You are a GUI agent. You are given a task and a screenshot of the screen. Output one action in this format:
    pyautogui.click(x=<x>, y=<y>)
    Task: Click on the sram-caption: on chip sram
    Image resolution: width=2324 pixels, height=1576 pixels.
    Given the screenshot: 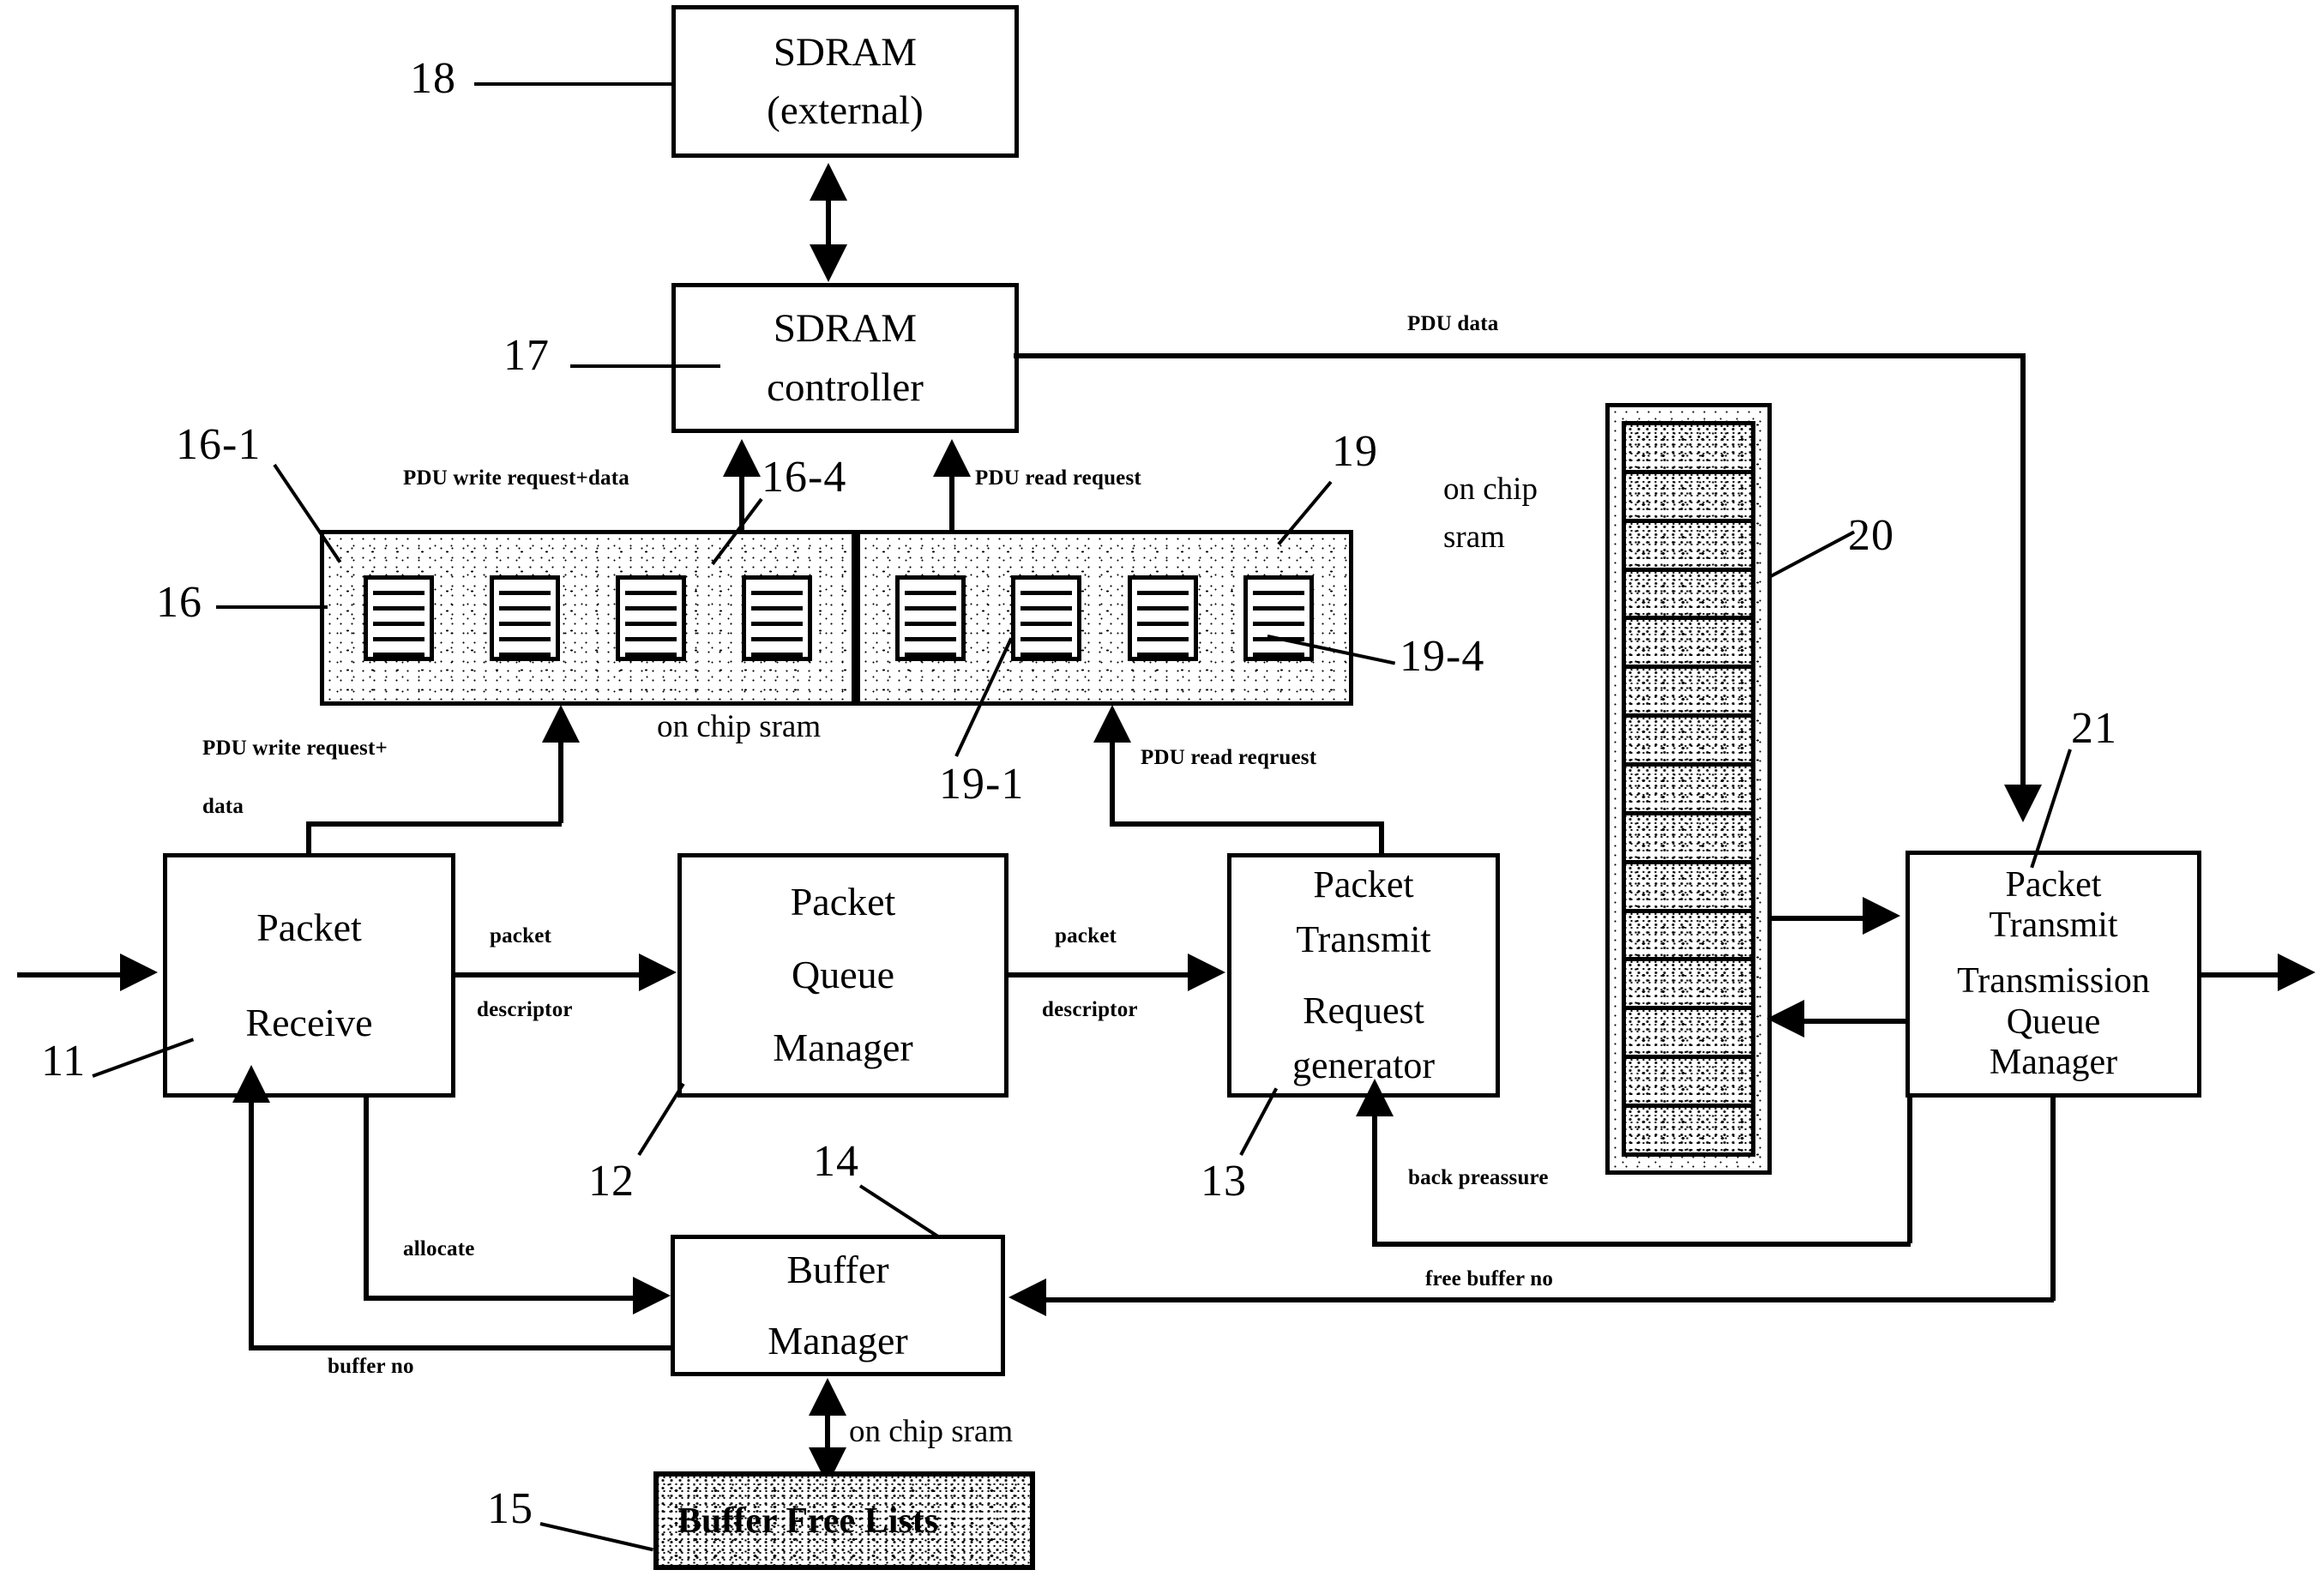 What is the action you would take?
    pyautogui.click(x=739, y=726)
    